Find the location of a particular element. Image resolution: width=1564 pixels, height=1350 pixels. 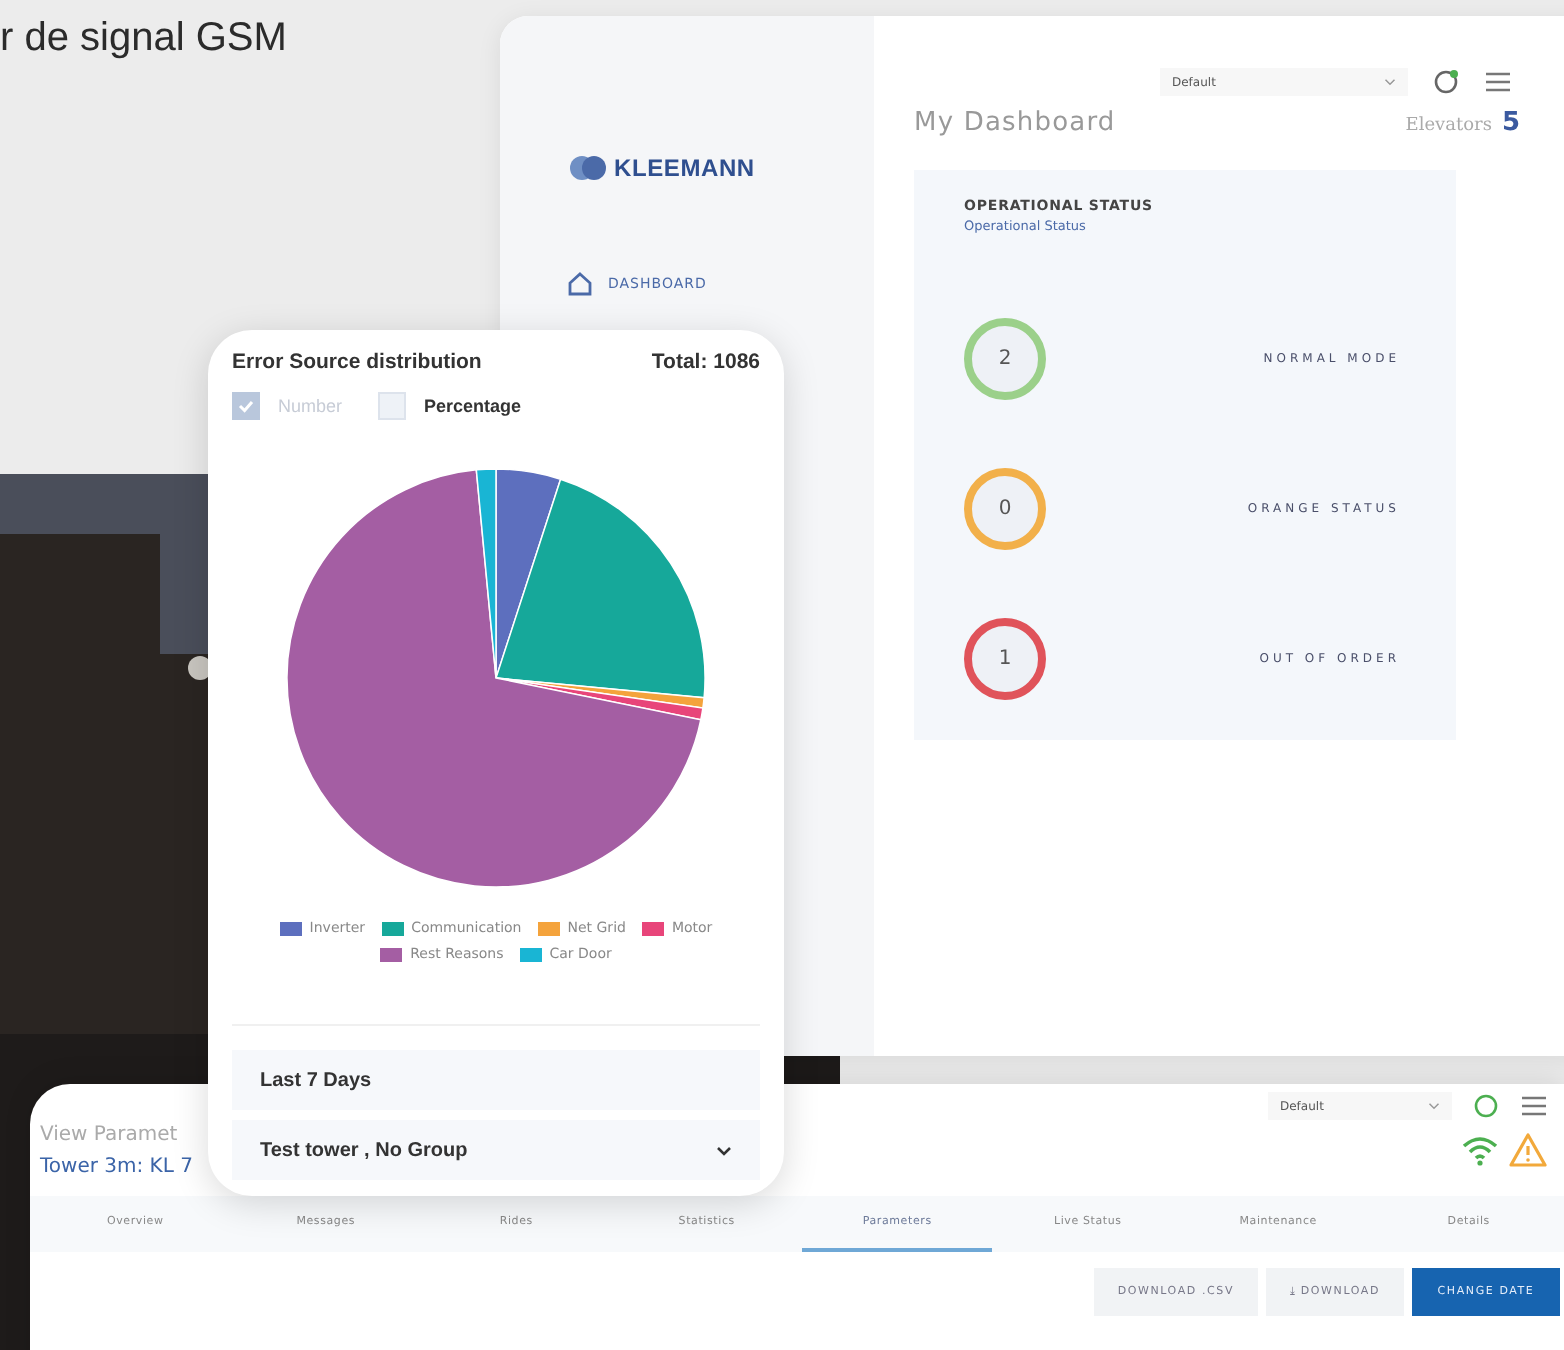

group-select: Test tower , No Group is located at coordinates (496, 1150).